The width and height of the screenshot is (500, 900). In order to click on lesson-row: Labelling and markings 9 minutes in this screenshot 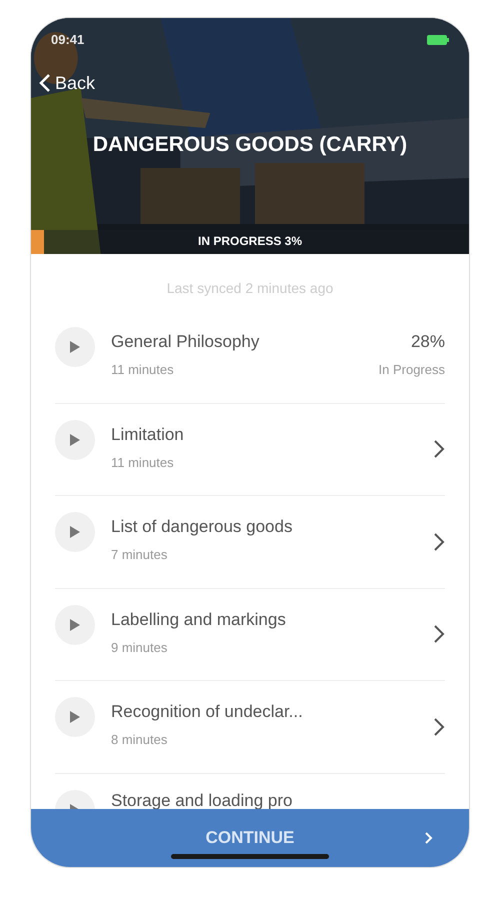, I will do `click(250, 634)`.